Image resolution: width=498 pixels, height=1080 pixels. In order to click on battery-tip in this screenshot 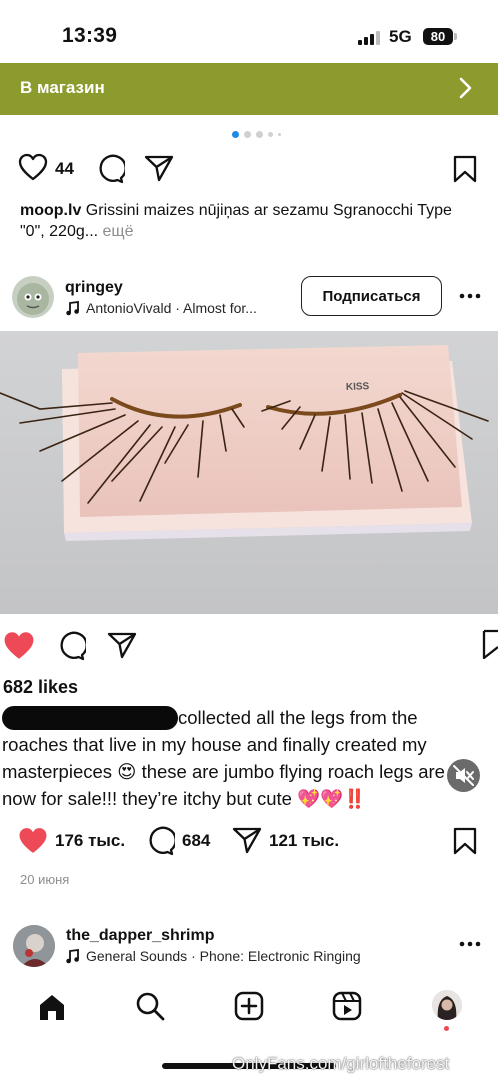, I will do `click(455, 36)`.